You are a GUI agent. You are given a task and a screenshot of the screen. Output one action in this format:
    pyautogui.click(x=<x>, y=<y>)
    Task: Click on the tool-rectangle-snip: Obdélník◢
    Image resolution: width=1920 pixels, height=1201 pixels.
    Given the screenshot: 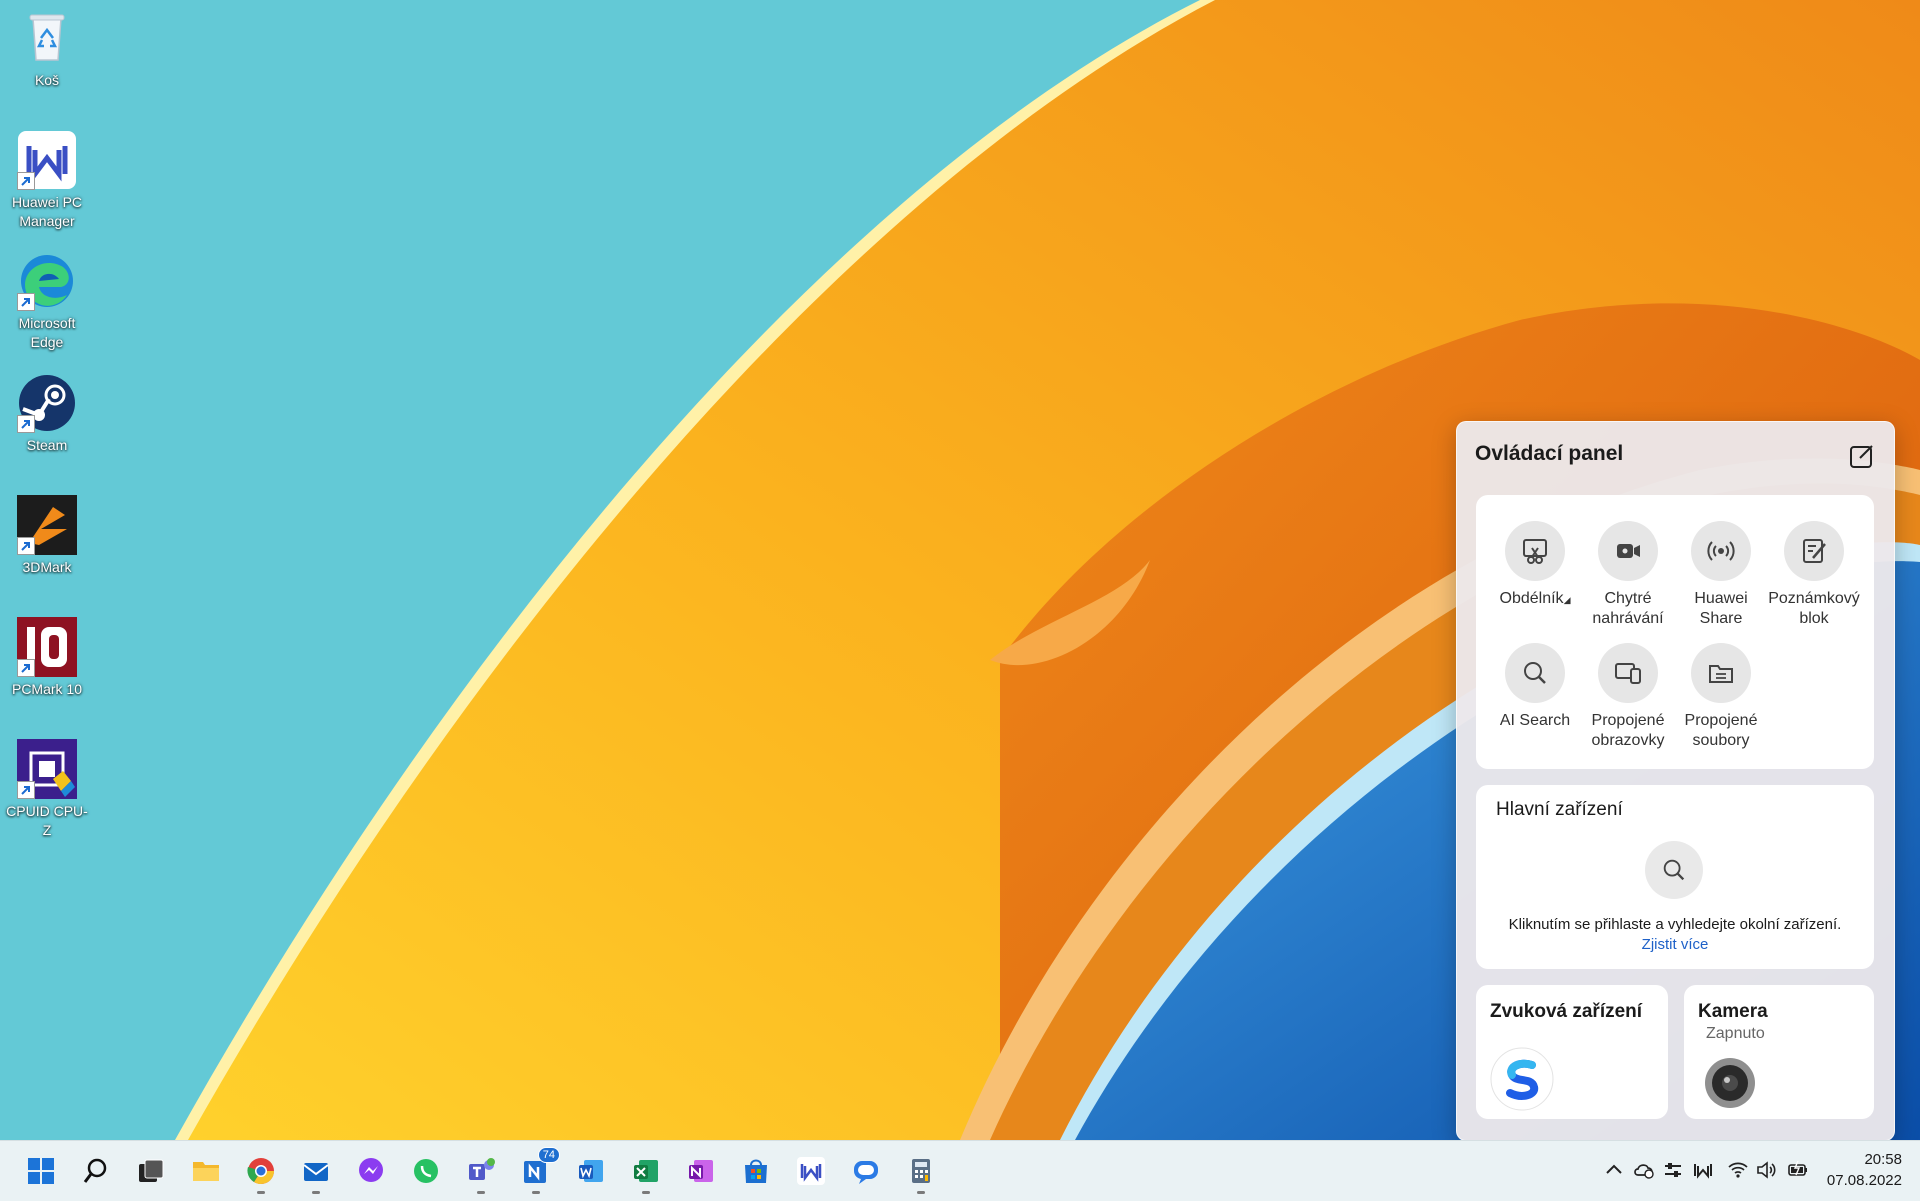 What is the action you would take?
    pyautogui.click(x=1535, y=565)
    